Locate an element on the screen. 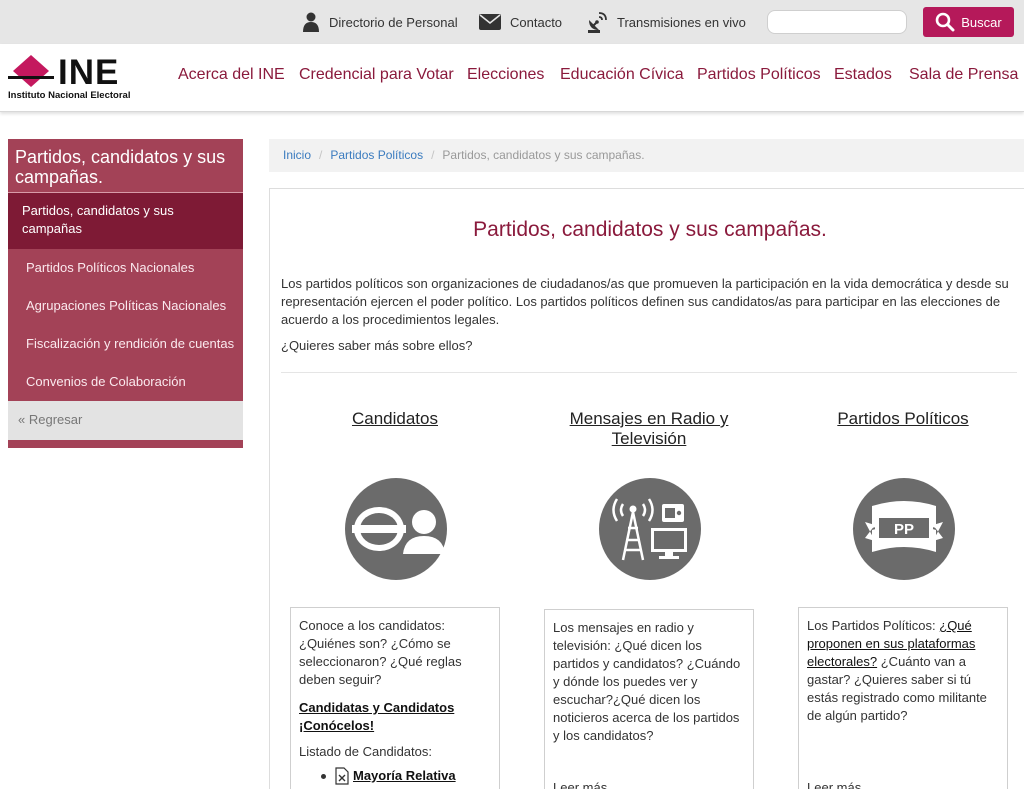 The width and height of the screenshot is (1024, 789). search-input is located at coordinates (837, 22).